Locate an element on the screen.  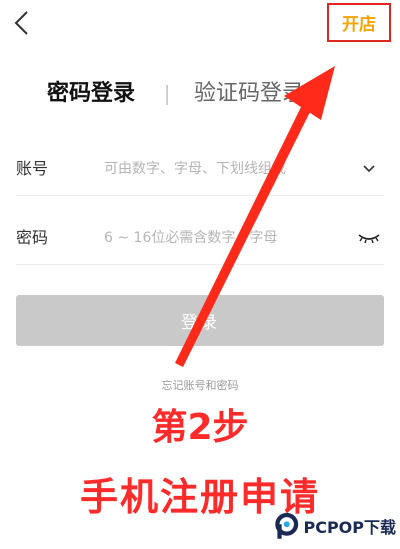
account-row: 账号 is located at coordinates (200, 169).